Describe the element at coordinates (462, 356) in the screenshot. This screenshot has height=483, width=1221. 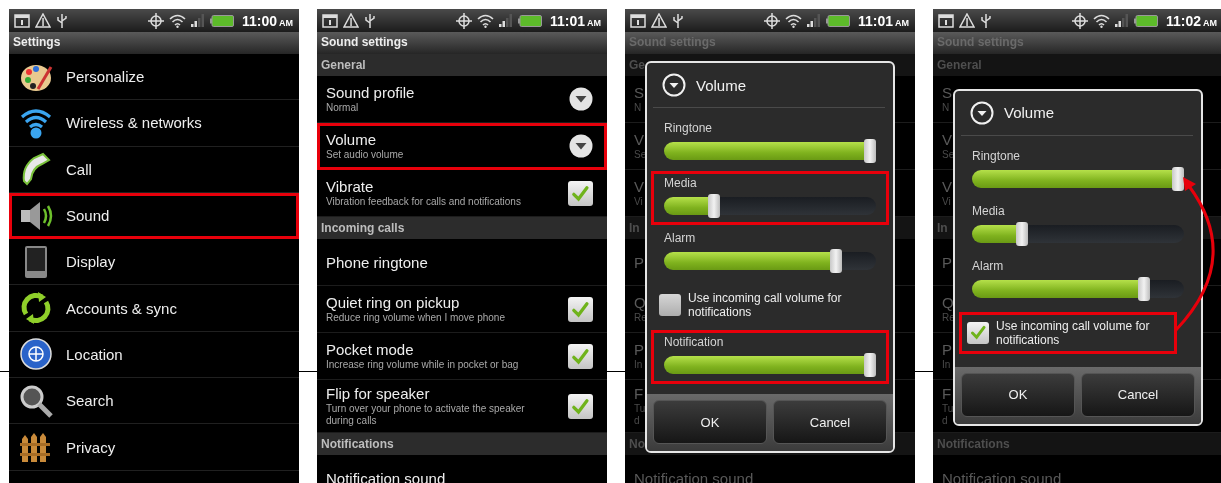
I see `settings-item: Pocket mode Increase ring volume while in pocket or bag` at that location.